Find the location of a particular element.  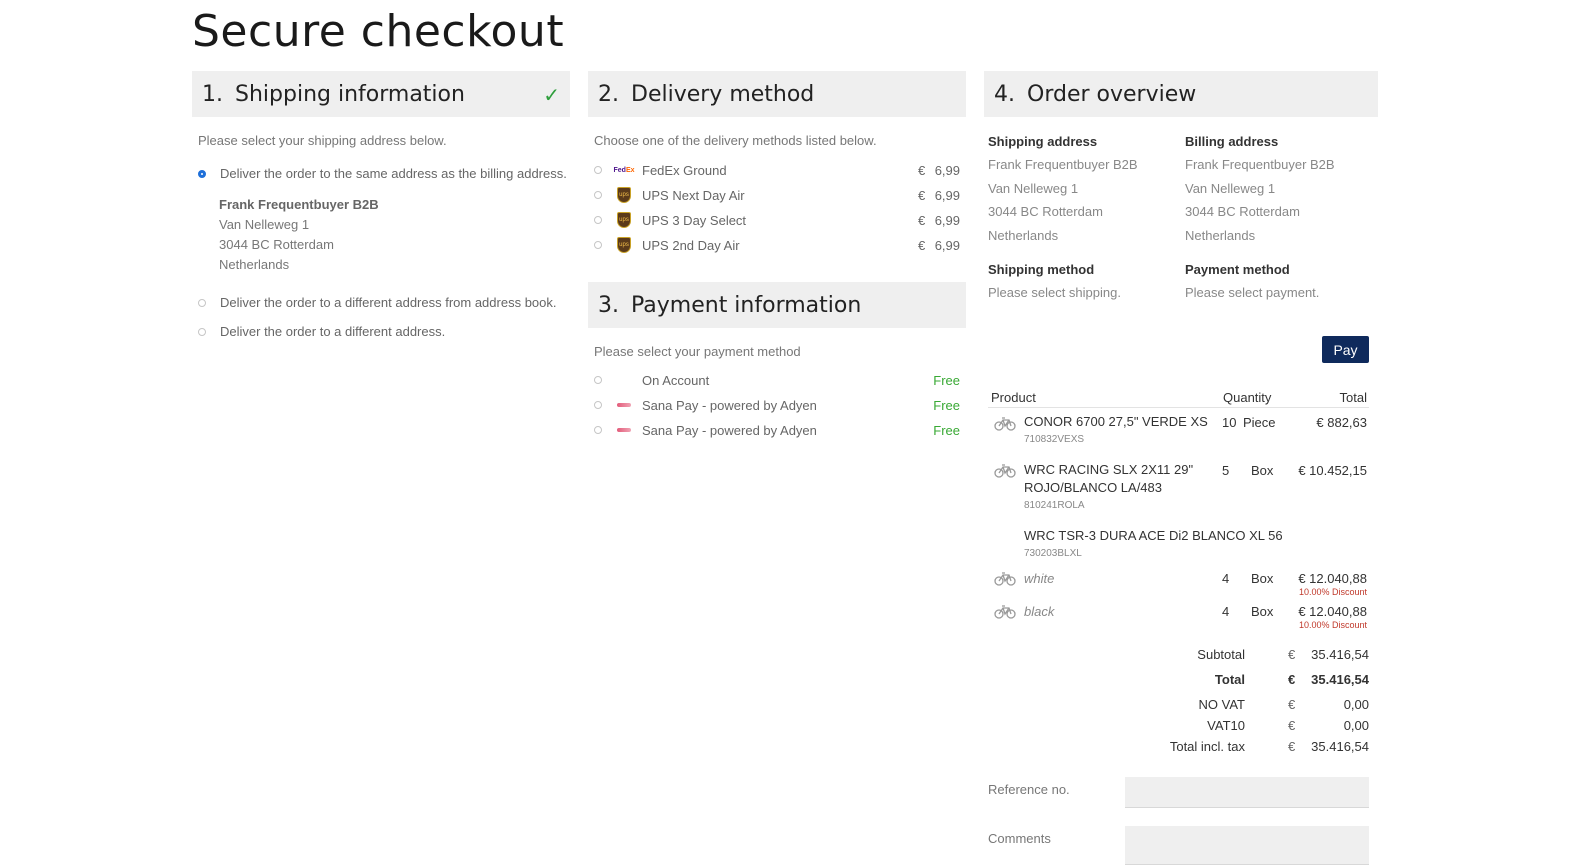

address-city: 3044 BC Rotterdam is located at coordinates (276, 244).